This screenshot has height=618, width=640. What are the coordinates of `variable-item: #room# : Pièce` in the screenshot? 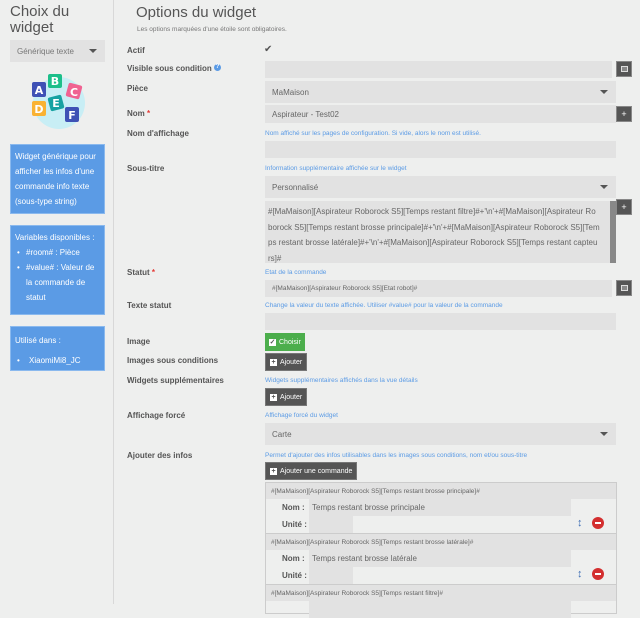 It's located at (57, 252).